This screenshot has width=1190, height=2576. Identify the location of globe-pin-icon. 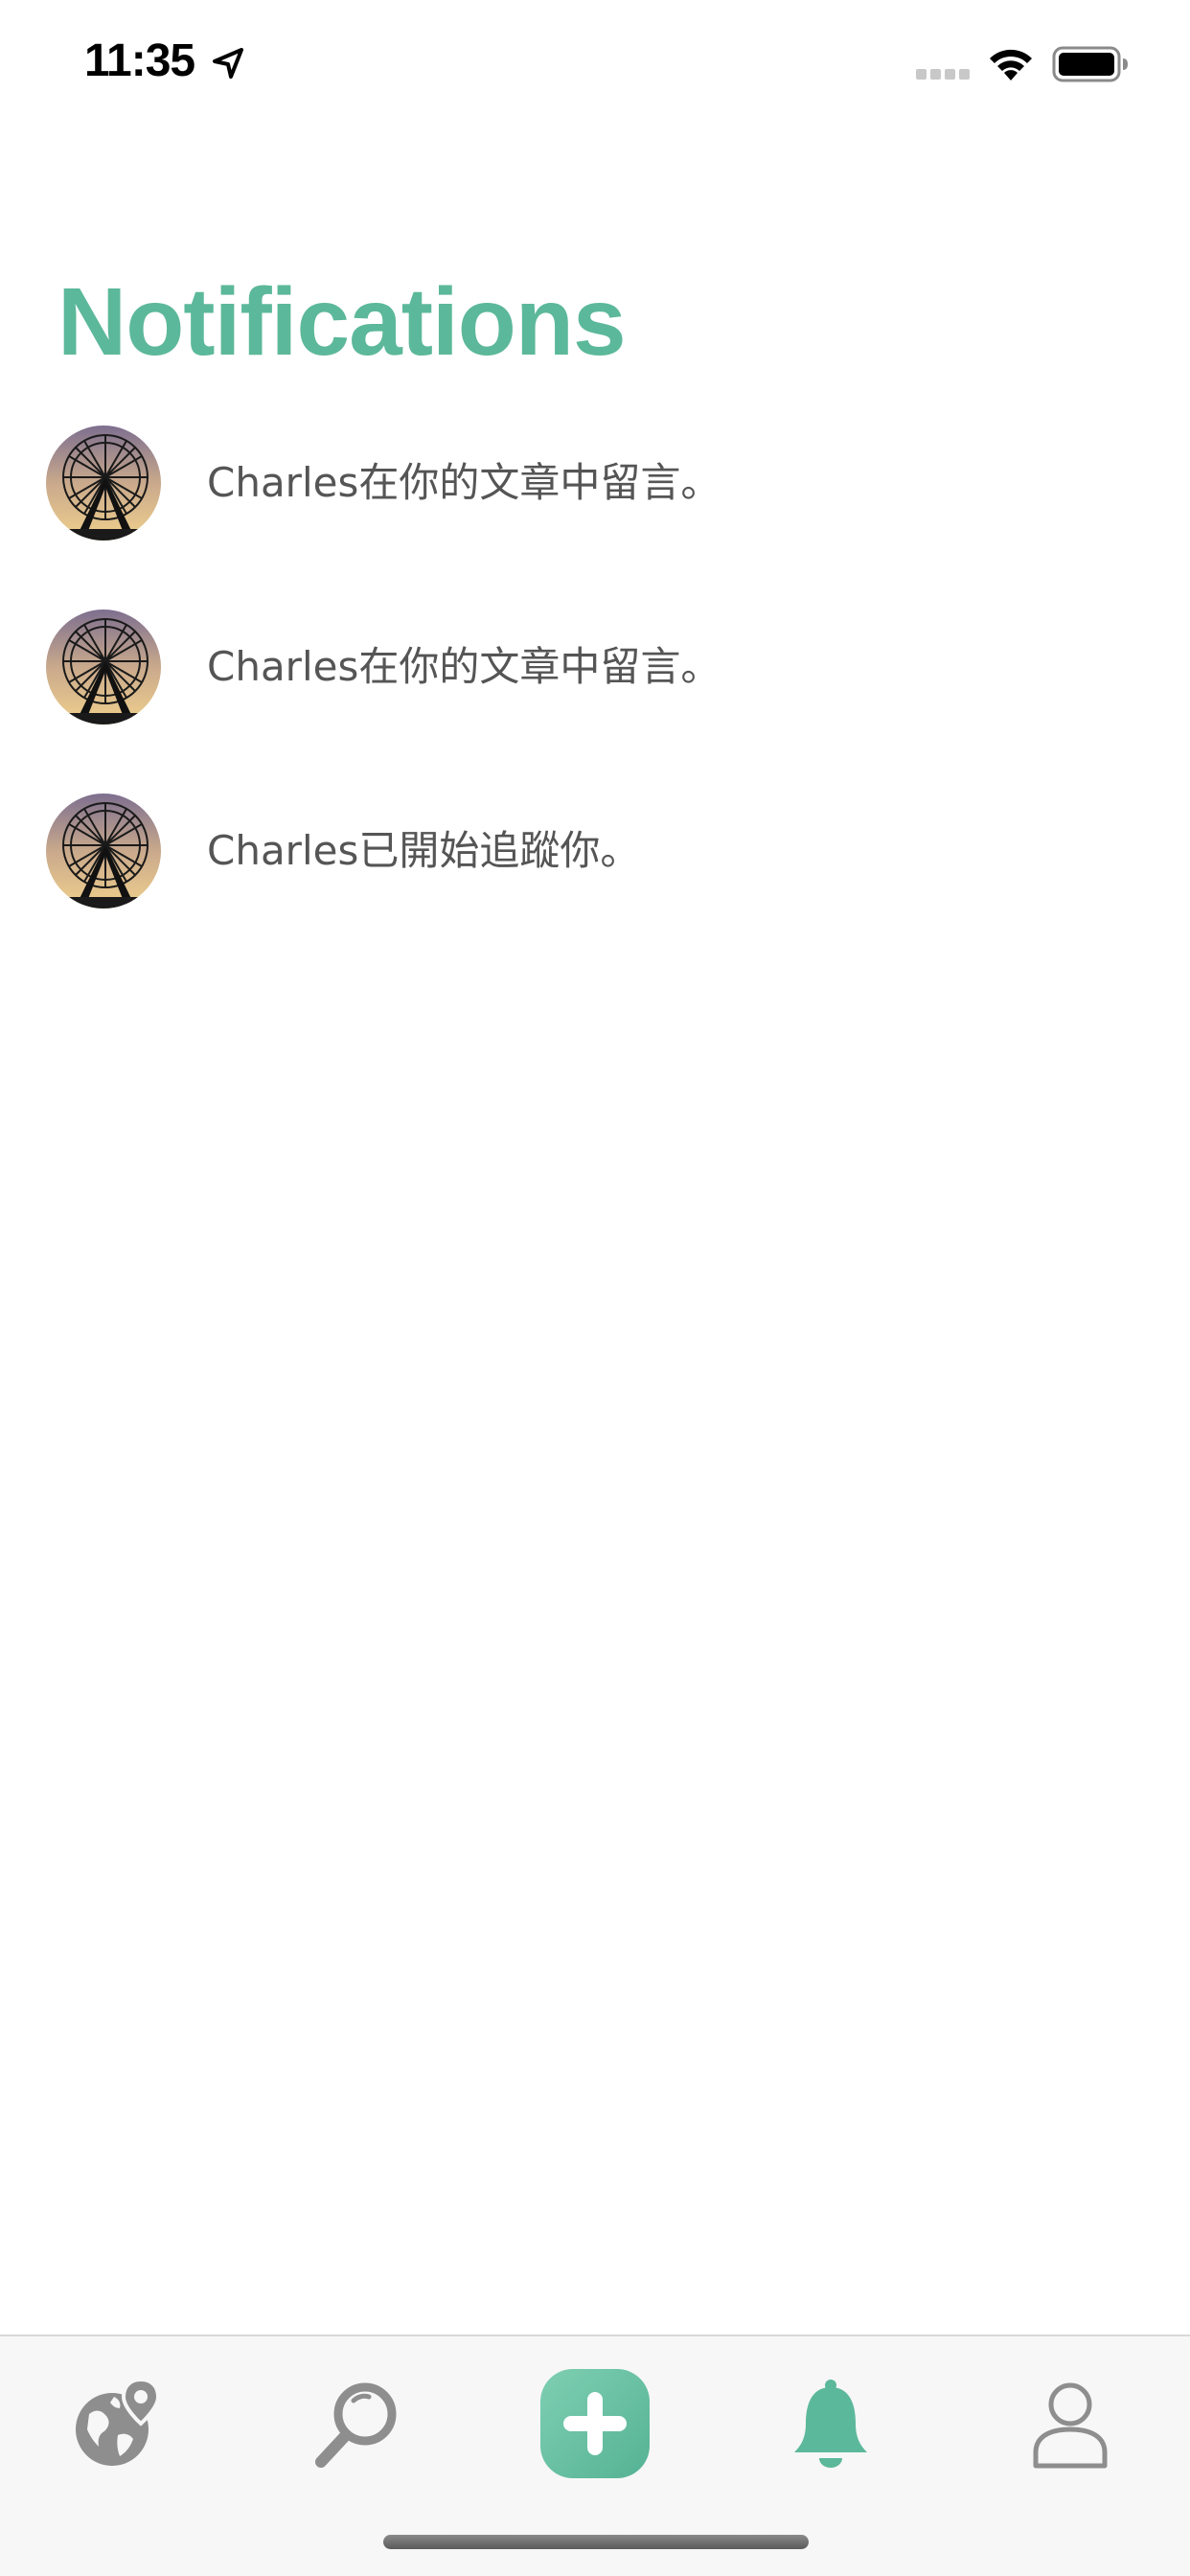
(119, 2421).